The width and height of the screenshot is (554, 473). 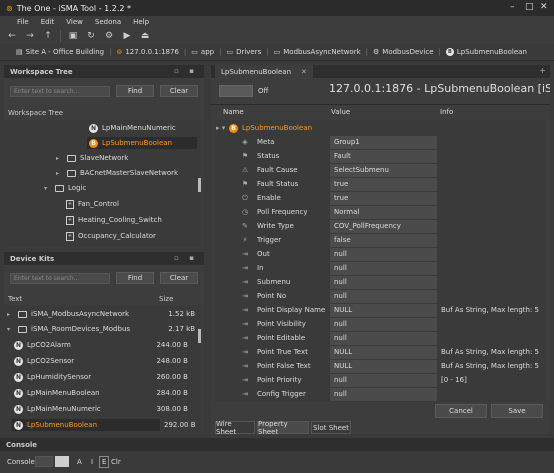 I want to click on tree-item: + Heating_Cooling_Switch, so click(x=114, y=220).